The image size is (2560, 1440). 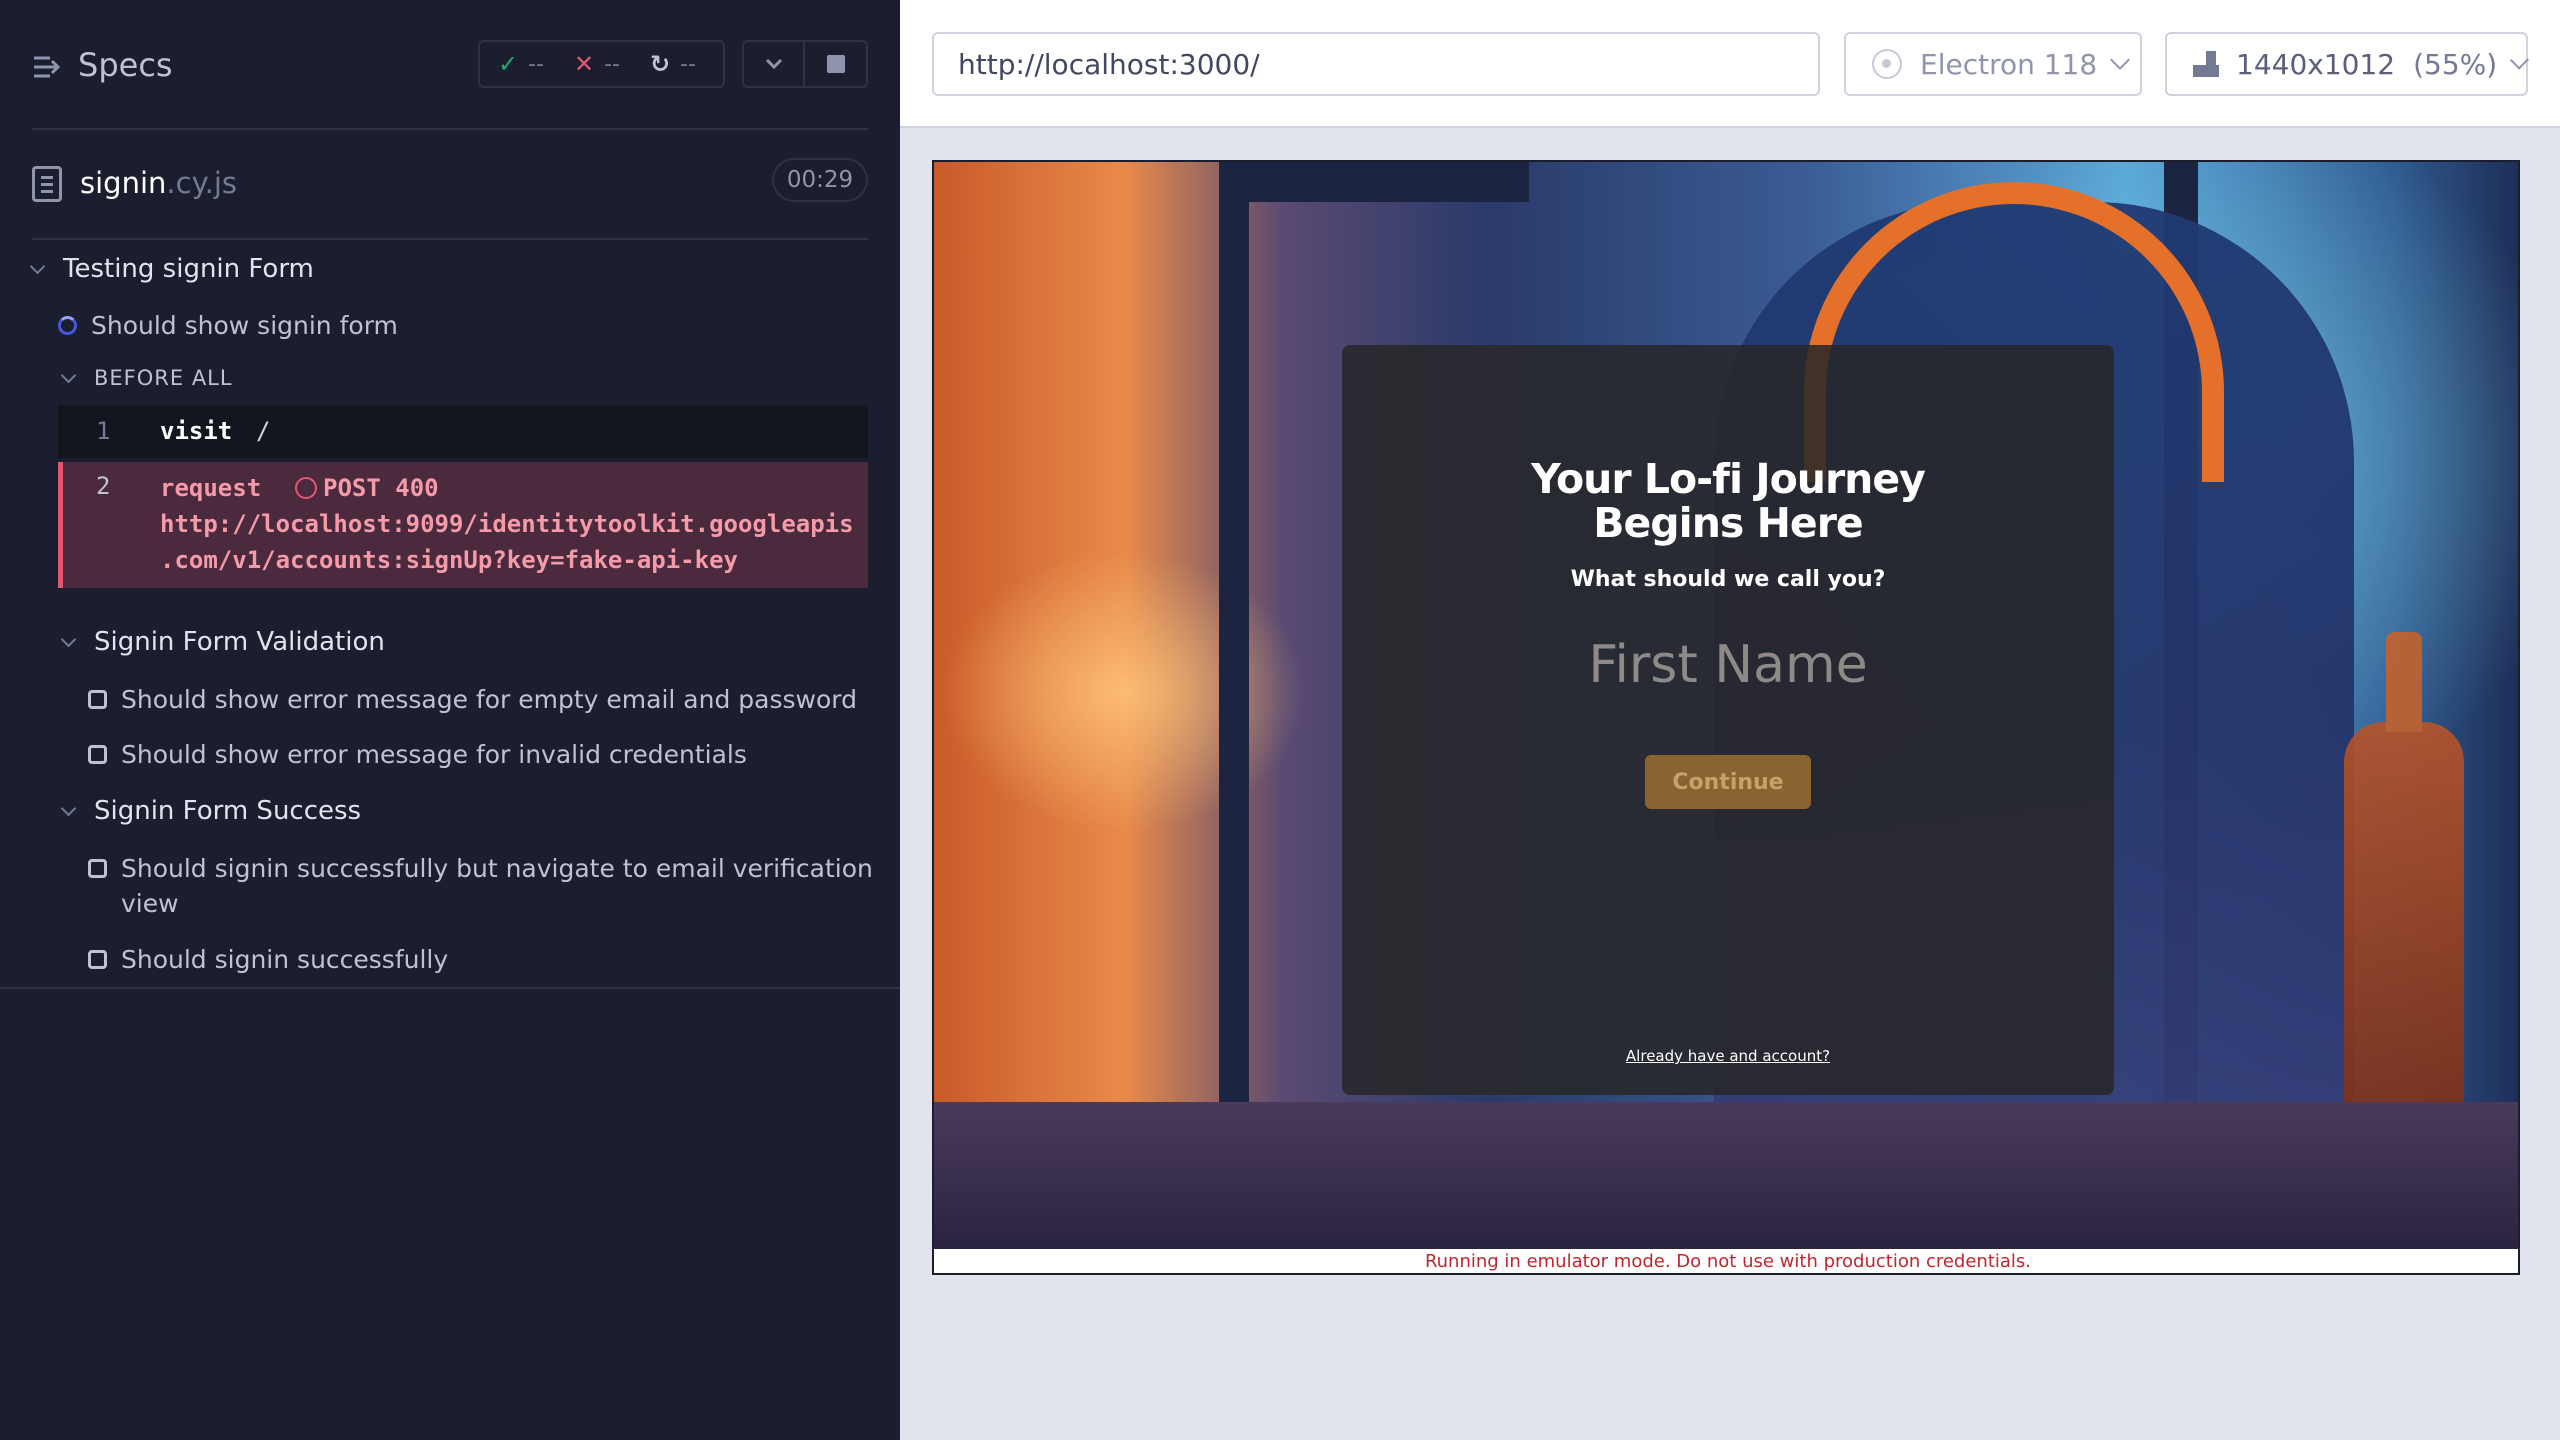 What do you see at coordinates (820, 180) in the screenshot?
I see `spec-duration: 00:29` at bounding box center [820, 180].